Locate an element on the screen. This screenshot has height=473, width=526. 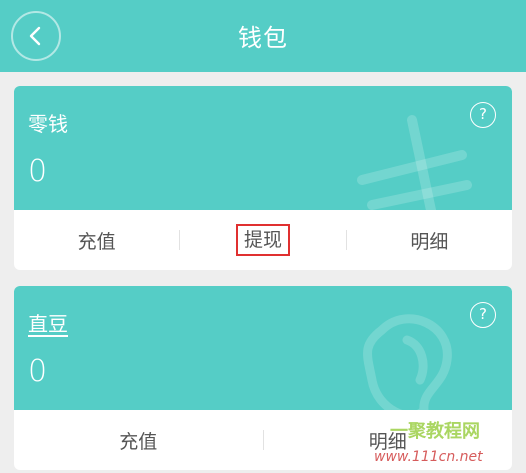
card-title: 零钱 is located at coordinates (48, 124).